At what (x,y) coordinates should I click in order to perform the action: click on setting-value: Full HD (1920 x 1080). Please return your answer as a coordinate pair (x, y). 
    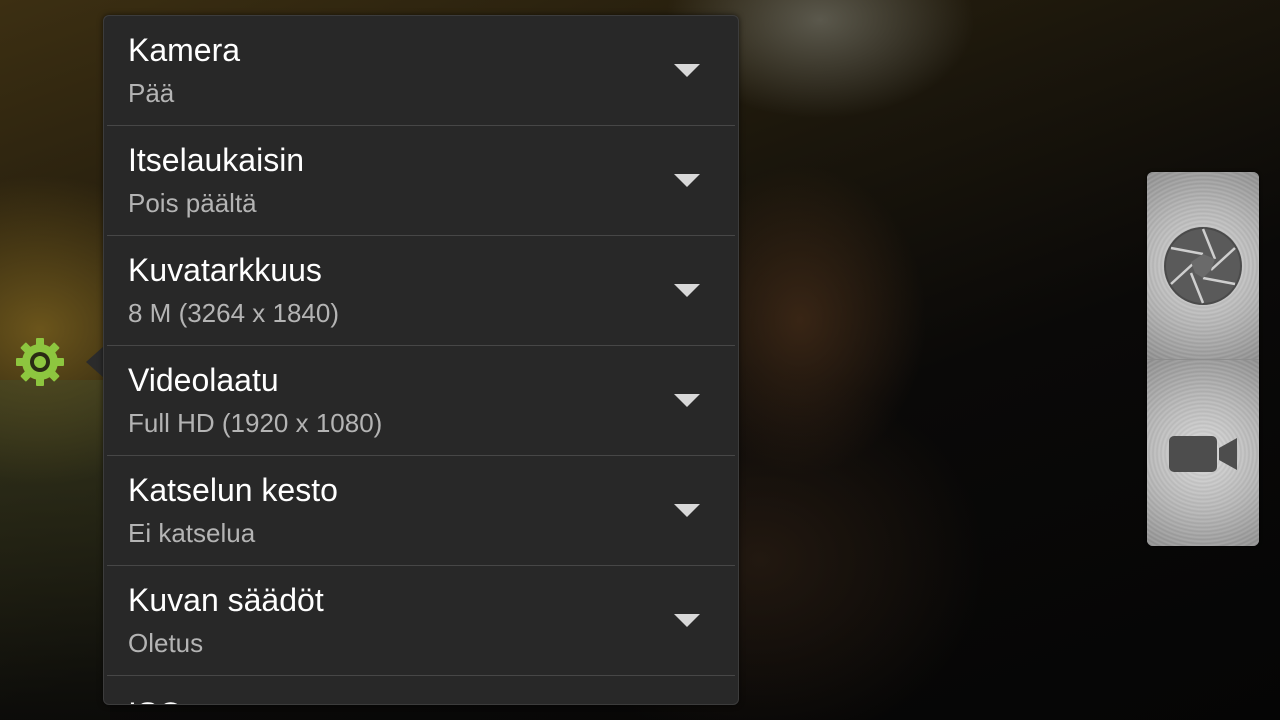
    Looking at the image, I should click on (255, 423).